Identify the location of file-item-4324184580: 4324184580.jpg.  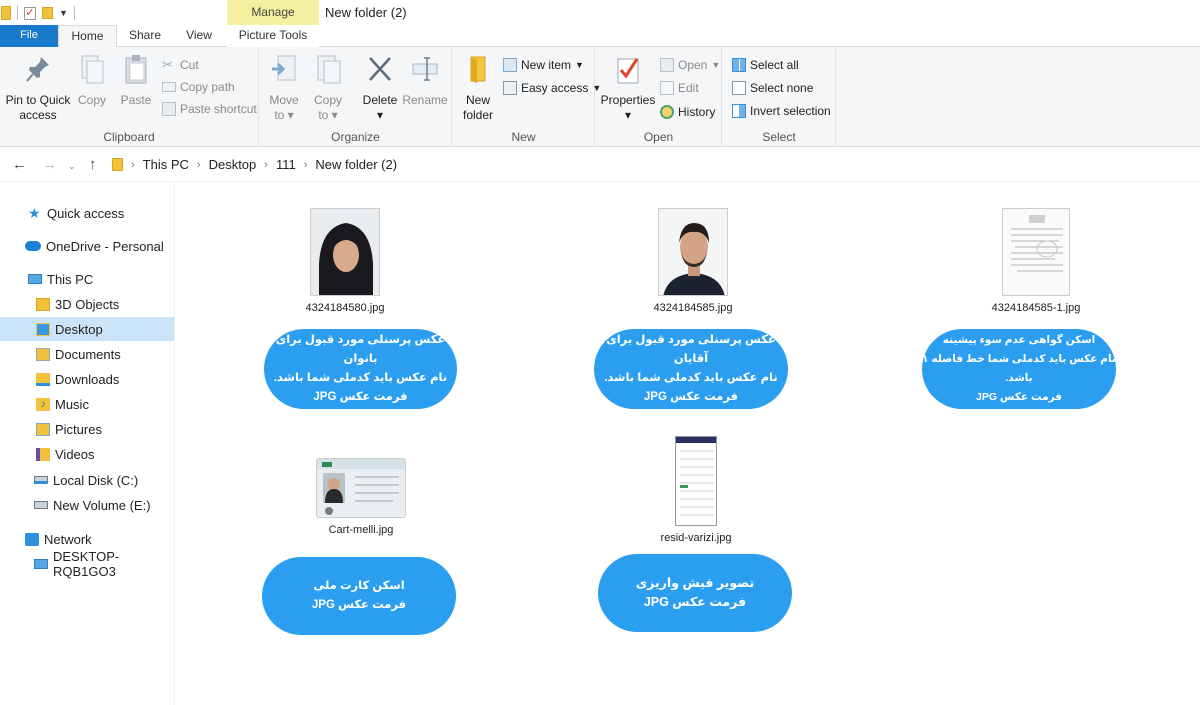
(345, 261).